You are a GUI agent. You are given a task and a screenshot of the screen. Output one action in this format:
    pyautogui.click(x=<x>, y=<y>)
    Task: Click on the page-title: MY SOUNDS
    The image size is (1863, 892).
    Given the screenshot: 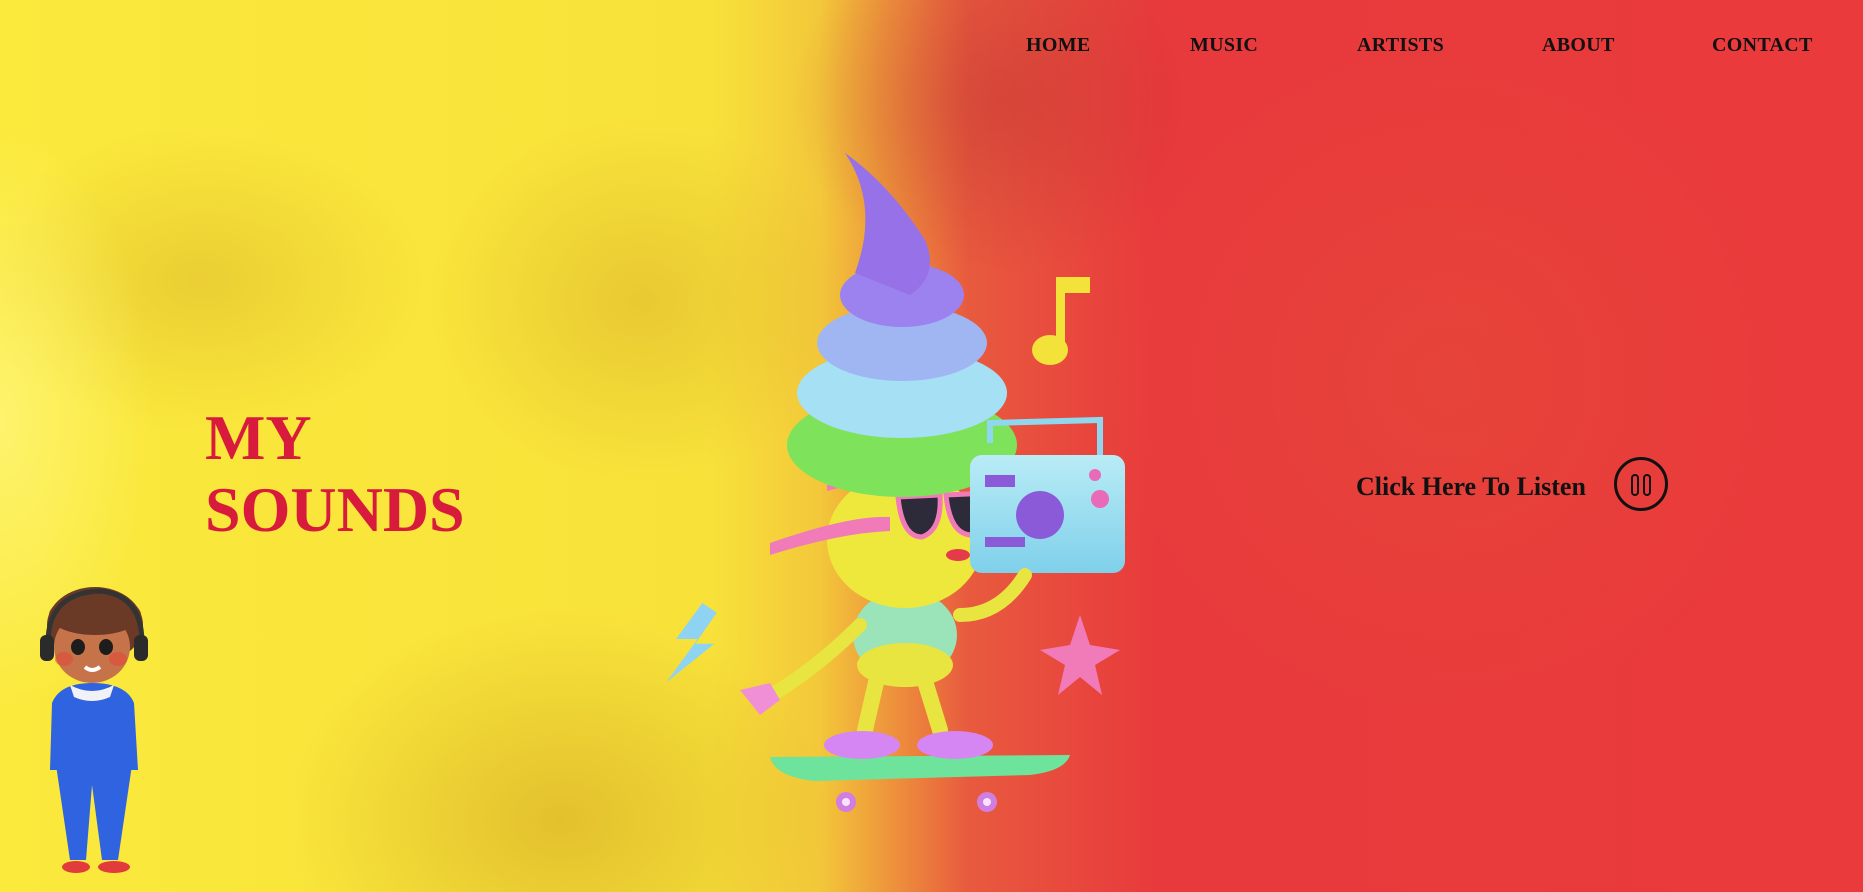 What is the action you would take?
    pyautogui.click(x=335, y=474)
    